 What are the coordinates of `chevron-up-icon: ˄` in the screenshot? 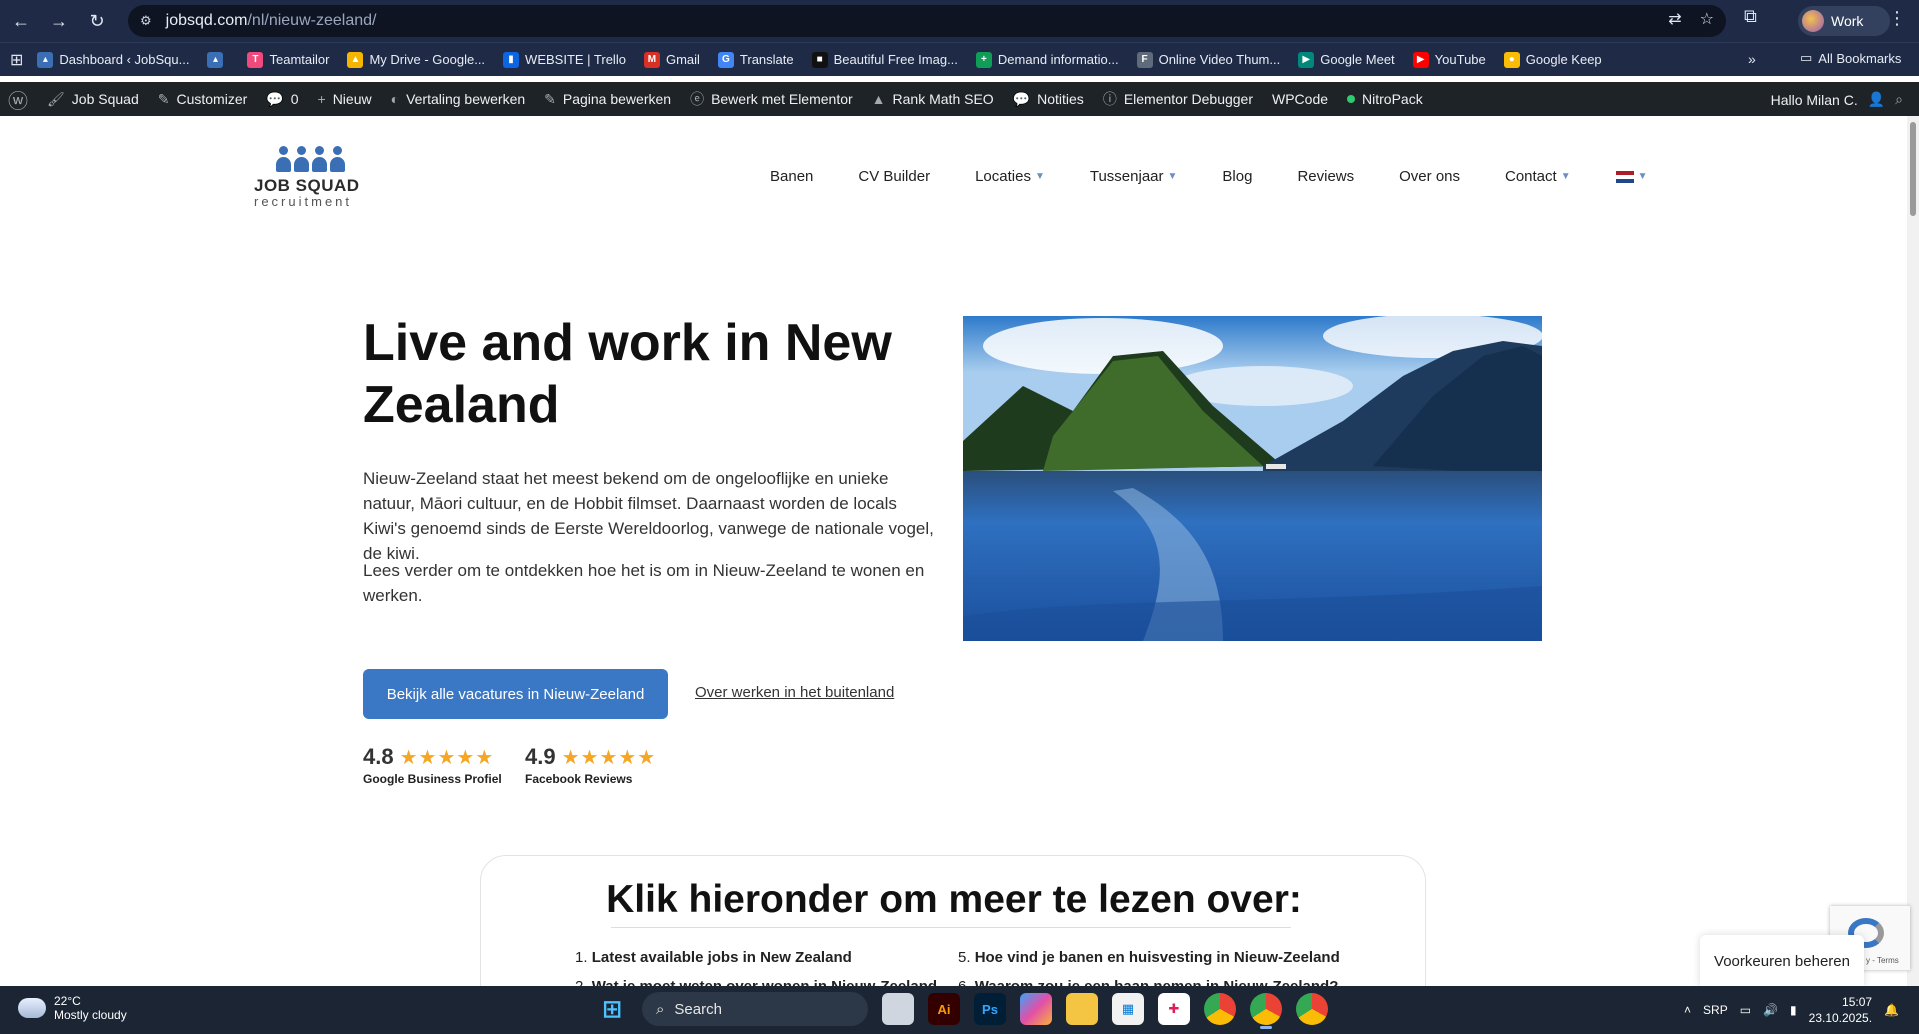 It's located at (1687, 1010).